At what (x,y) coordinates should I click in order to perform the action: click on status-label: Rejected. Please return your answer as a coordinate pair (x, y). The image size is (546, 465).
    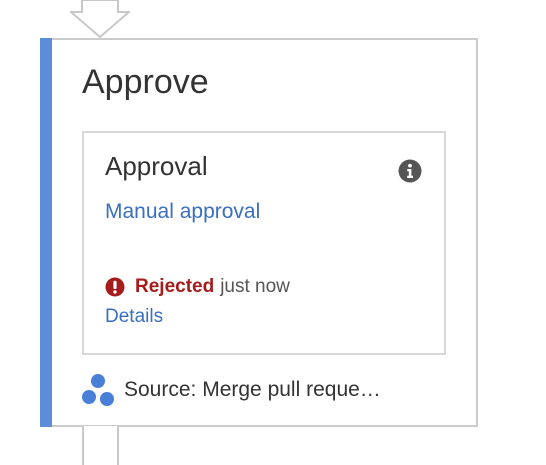
    Looking at the image, I should click on (175, 286).